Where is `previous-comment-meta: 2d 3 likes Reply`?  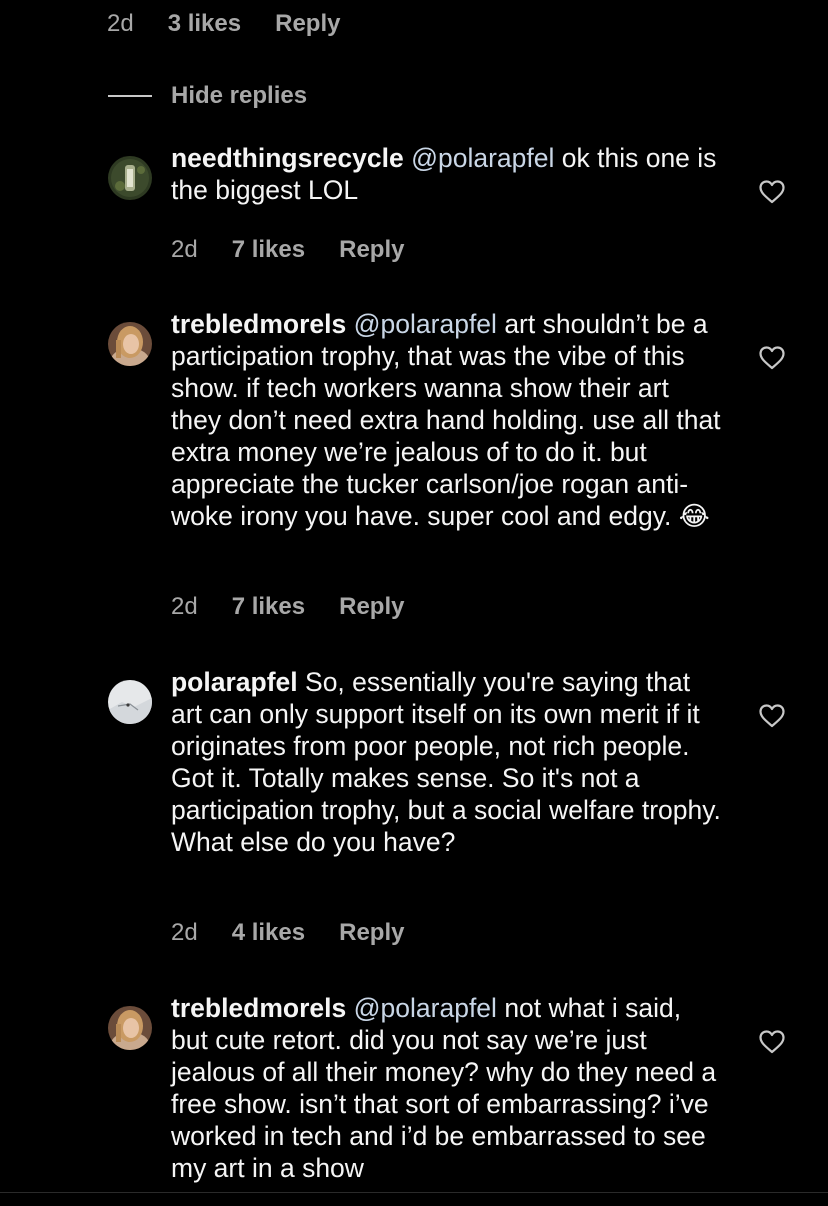
previous-comment-meta: 2d 3 likes Reply is located at coordinates (223, 24).